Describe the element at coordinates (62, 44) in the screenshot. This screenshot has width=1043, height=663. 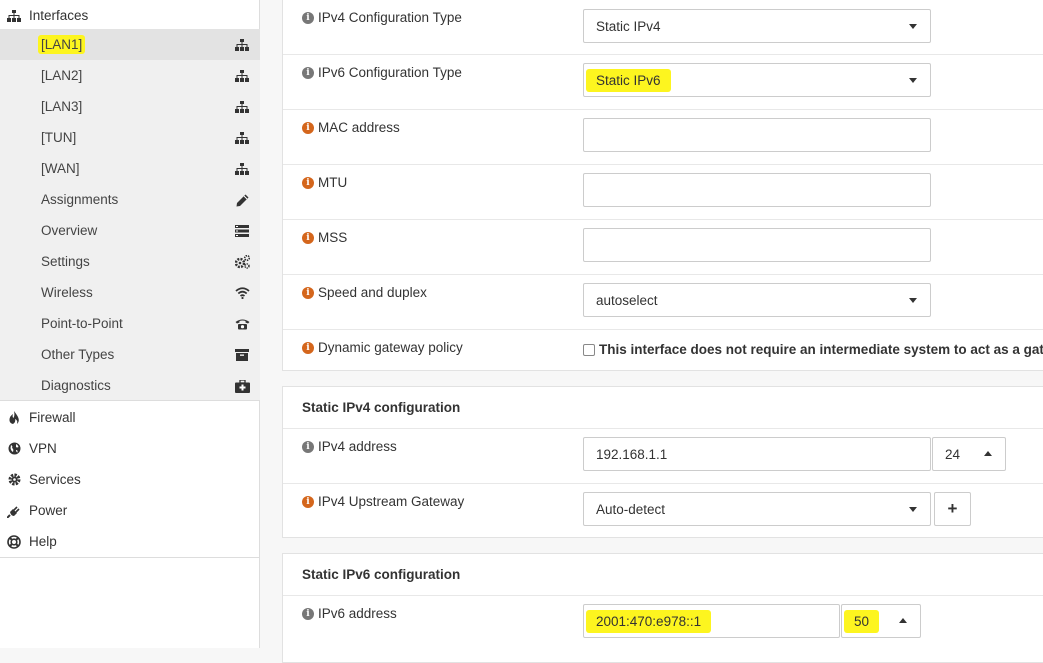
I see `sidebar-item-label: [LAN1]` at that location.